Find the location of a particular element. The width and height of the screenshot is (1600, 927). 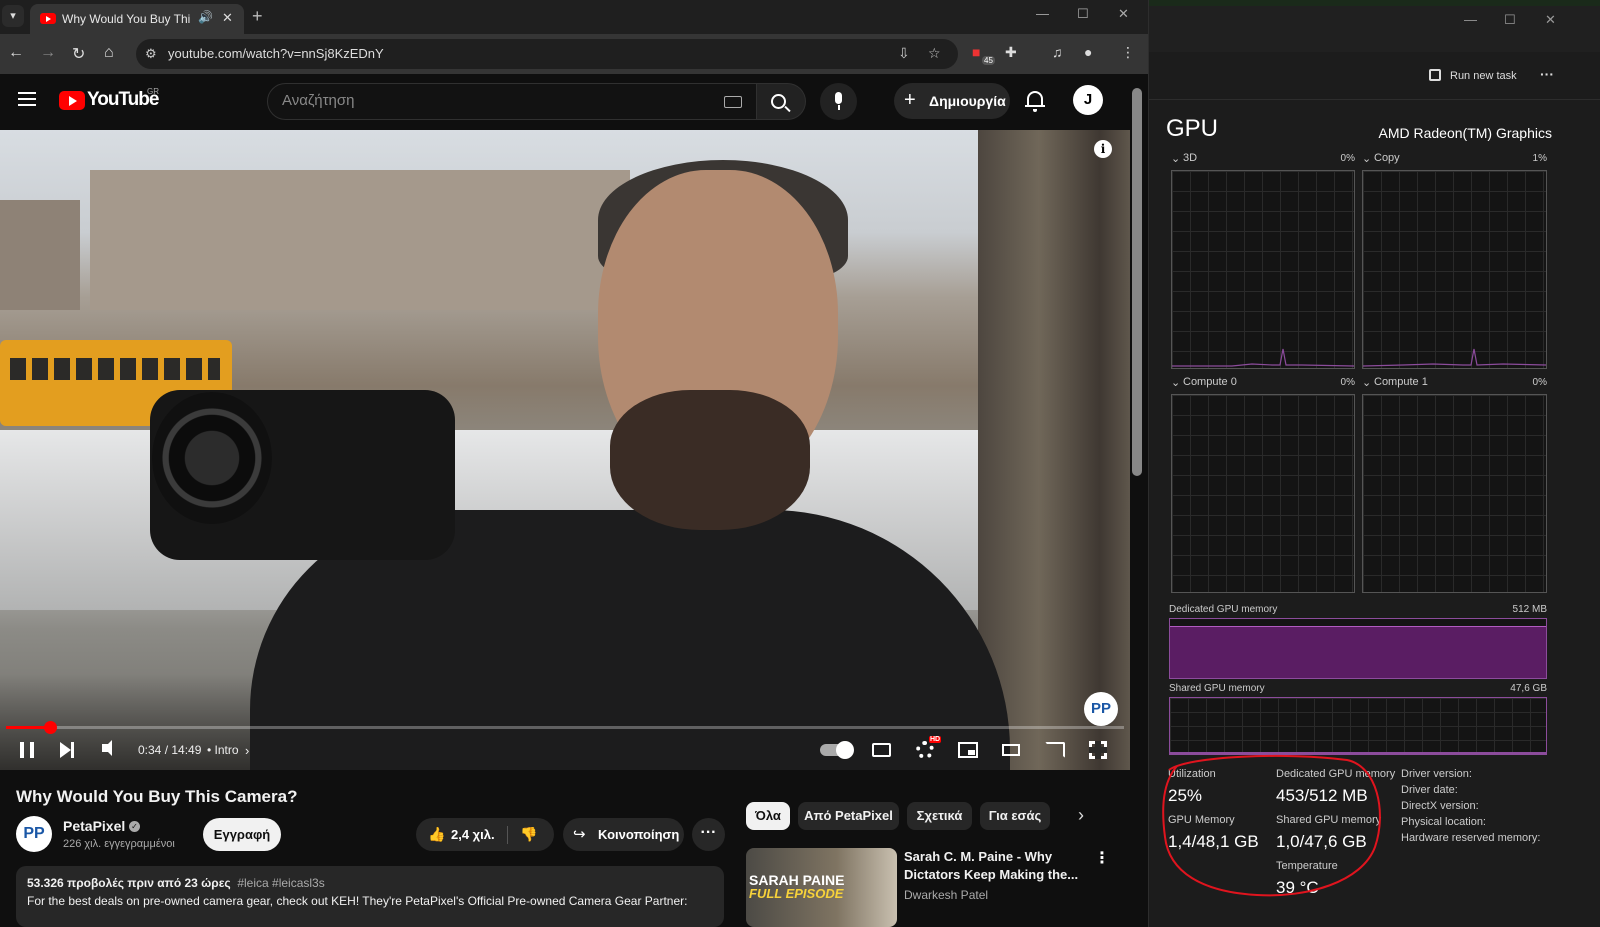

tm-more-options-icon: ··· is located at coordinates (1547, 74).